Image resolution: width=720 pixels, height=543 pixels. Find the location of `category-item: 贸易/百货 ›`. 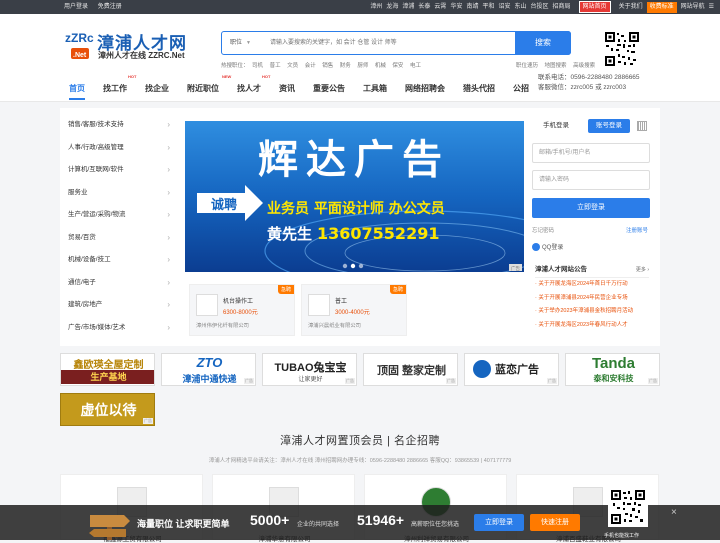

category-item: 贸易/百货 › is located at coordinates (119, 238).